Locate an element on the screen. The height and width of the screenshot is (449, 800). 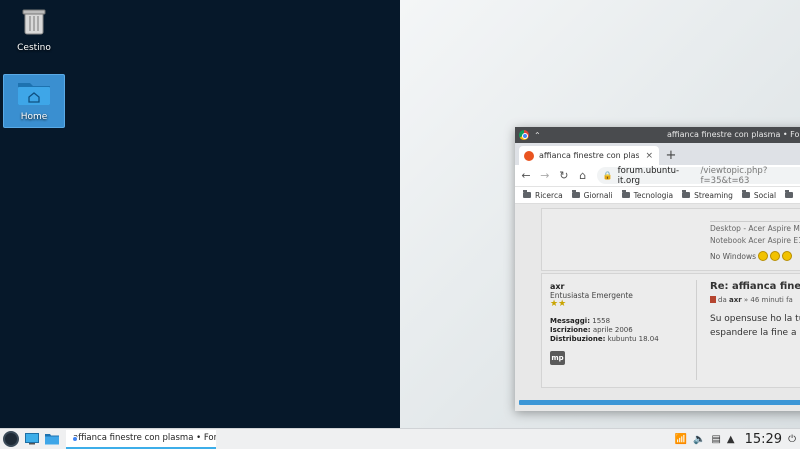
tab-active: affianca finestre con plasma × is located at coordinates (589, 155).